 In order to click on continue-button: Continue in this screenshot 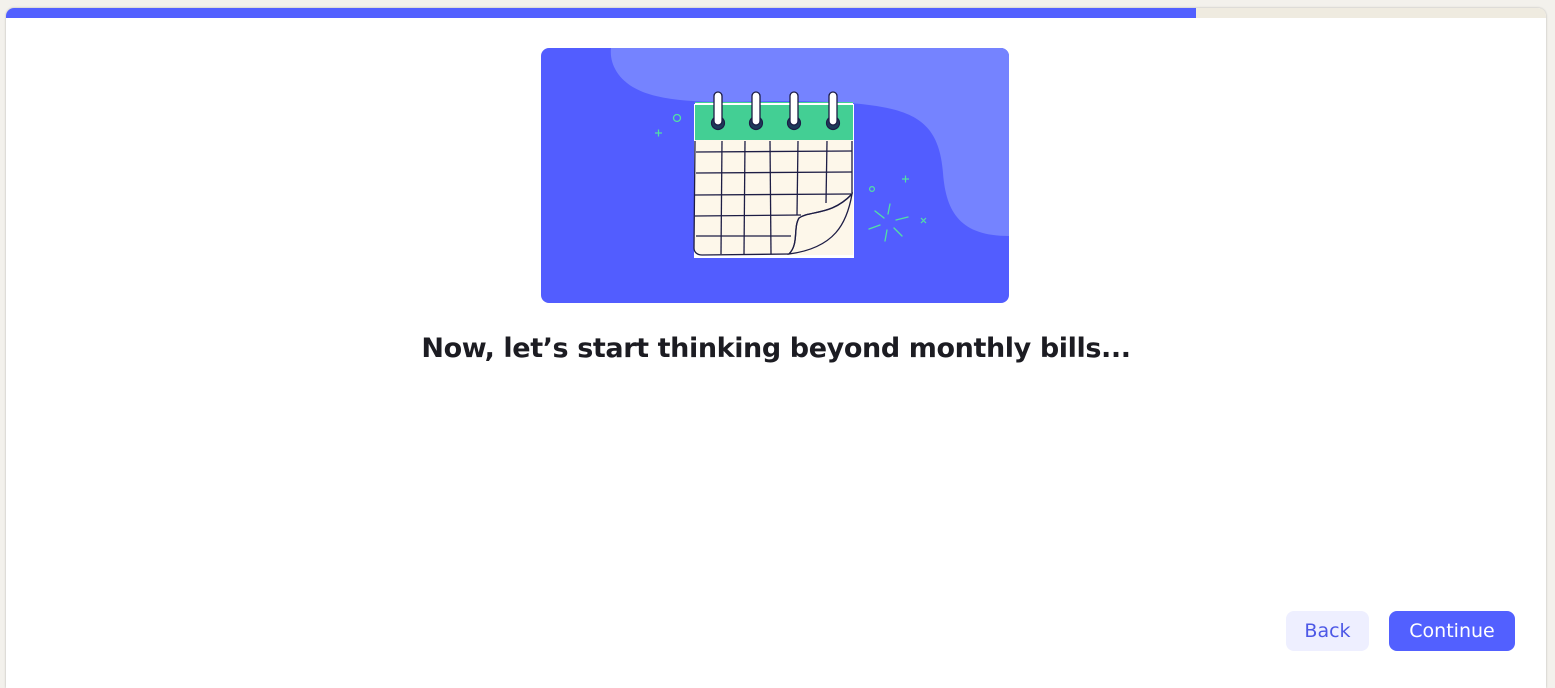, I will do `click(1452, 631)`.